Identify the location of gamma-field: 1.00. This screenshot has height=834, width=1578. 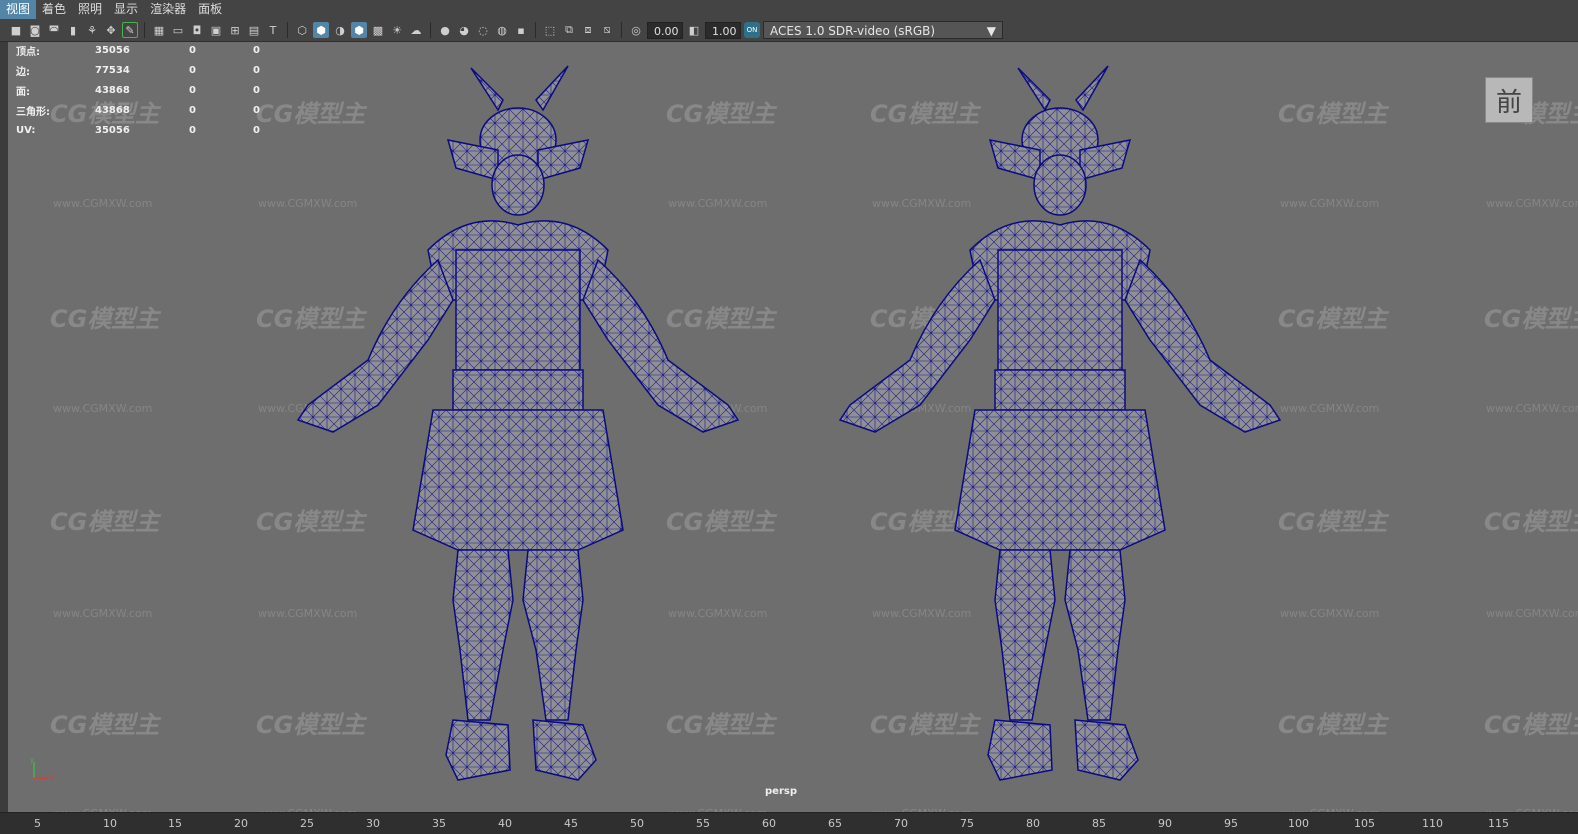
(723, 30).